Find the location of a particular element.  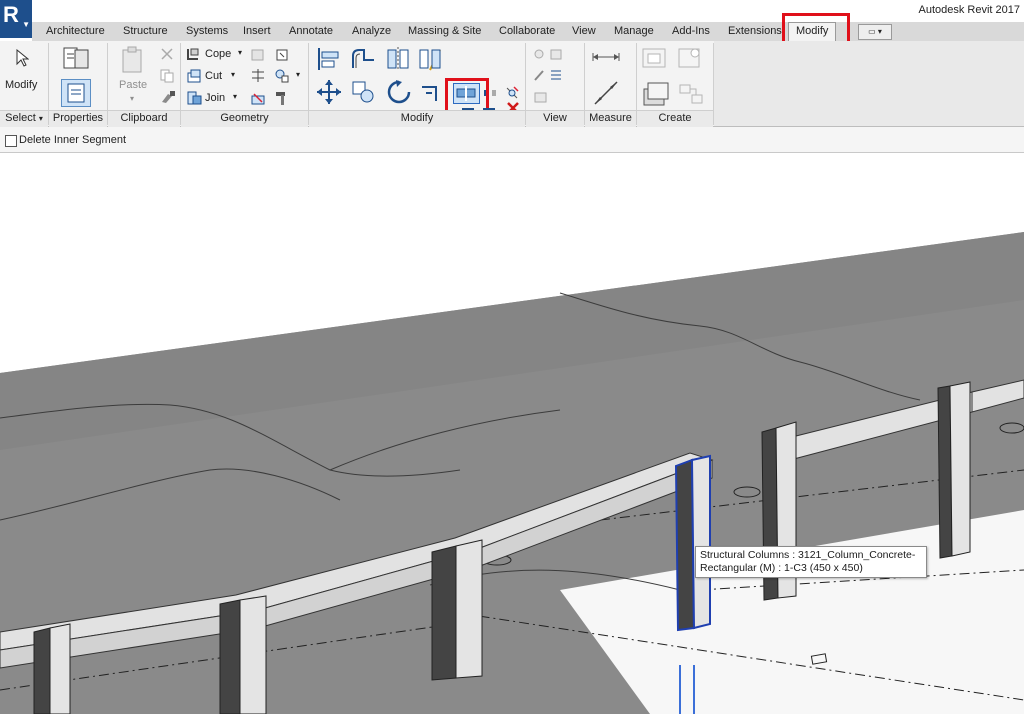

paste-label: Paste is located at coordinates (133, 85).